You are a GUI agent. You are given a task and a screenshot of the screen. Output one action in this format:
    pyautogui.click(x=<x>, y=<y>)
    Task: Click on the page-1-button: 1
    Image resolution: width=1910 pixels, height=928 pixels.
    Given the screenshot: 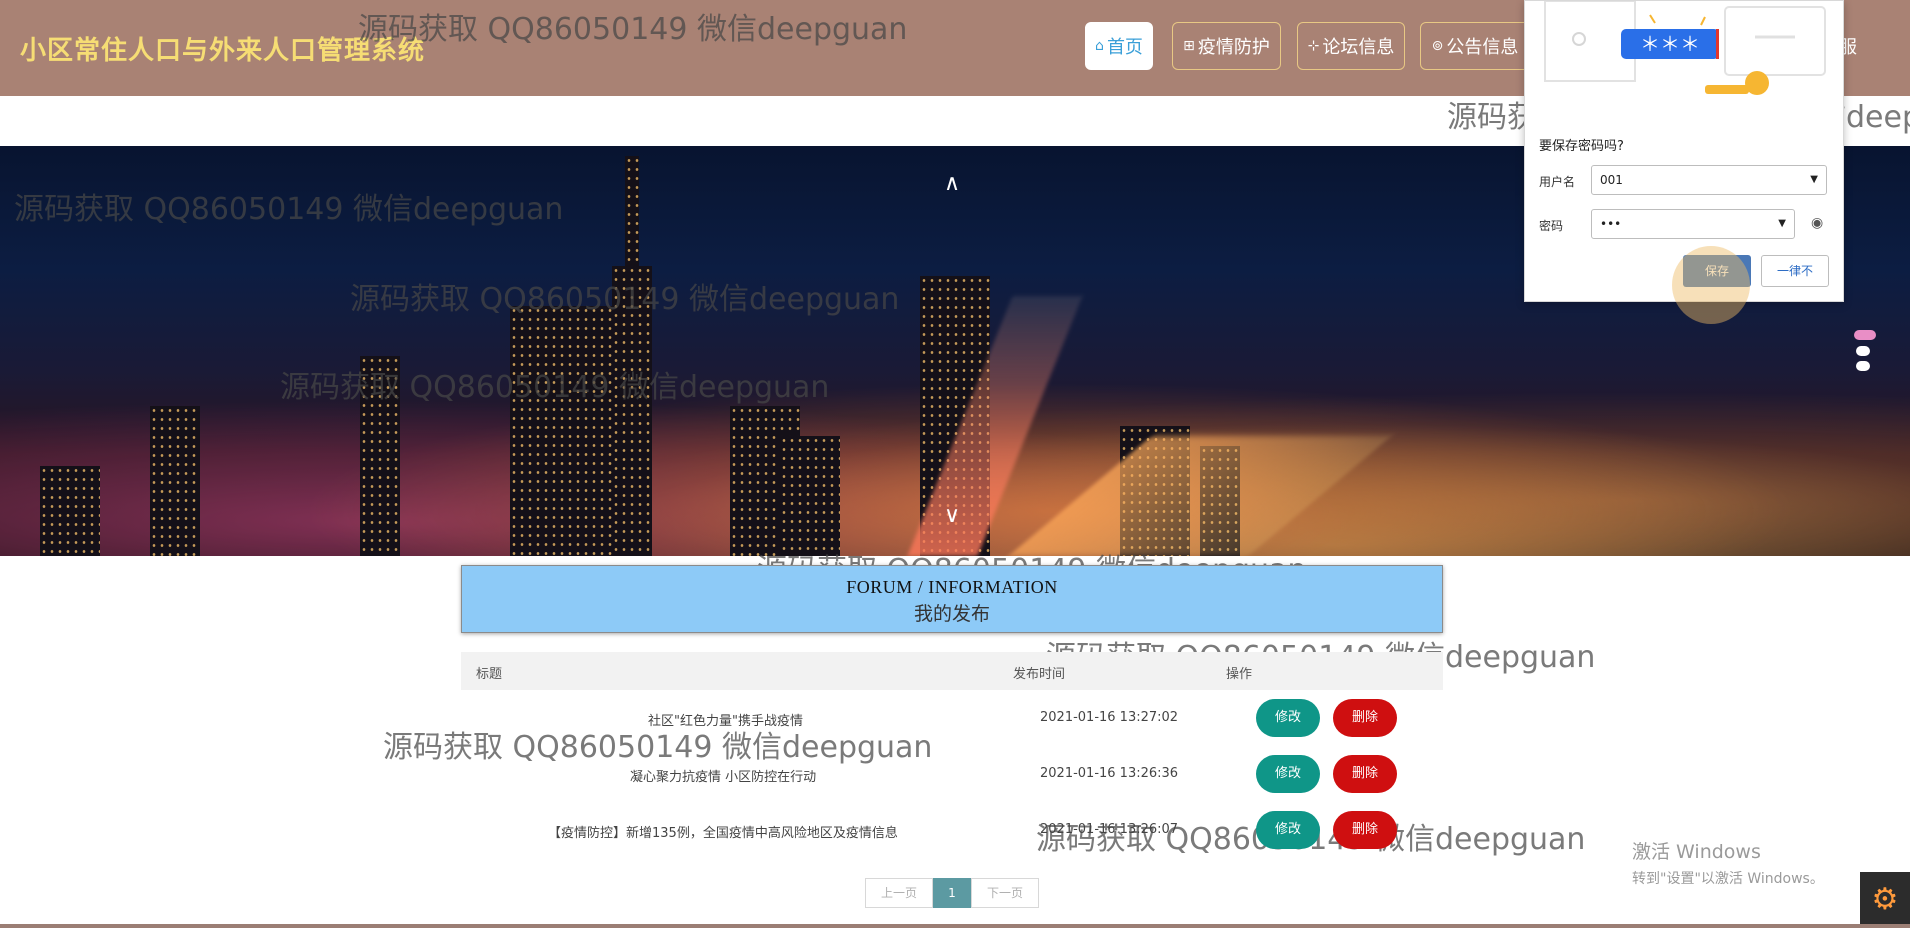 What is the action you would take?
    pyautogui.click(x=952, y=893)
    